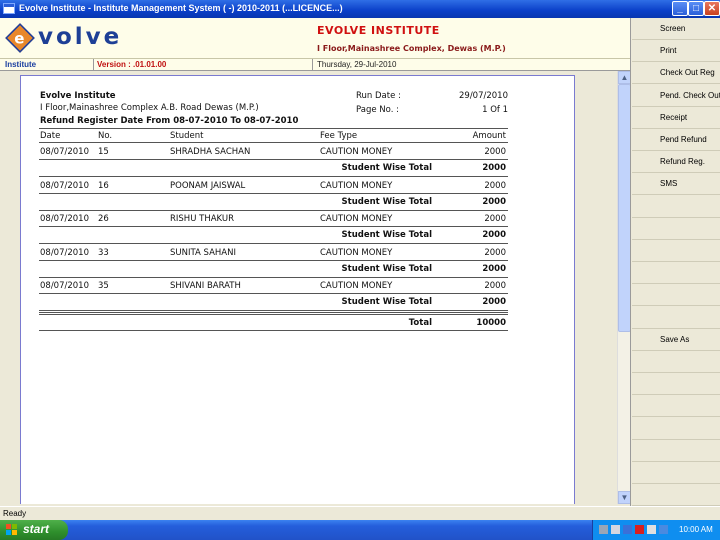  Describe the element at coordinates (360, 513) in the screenshot. I see `status-bar: Ready` at that location.